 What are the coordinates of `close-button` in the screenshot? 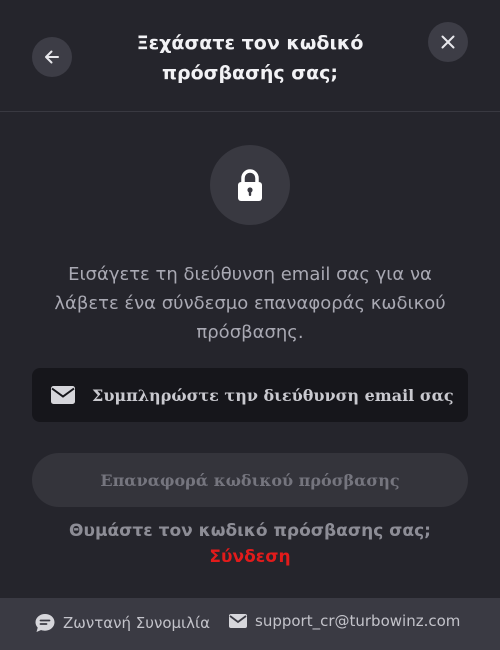 It's located at (448, 42).